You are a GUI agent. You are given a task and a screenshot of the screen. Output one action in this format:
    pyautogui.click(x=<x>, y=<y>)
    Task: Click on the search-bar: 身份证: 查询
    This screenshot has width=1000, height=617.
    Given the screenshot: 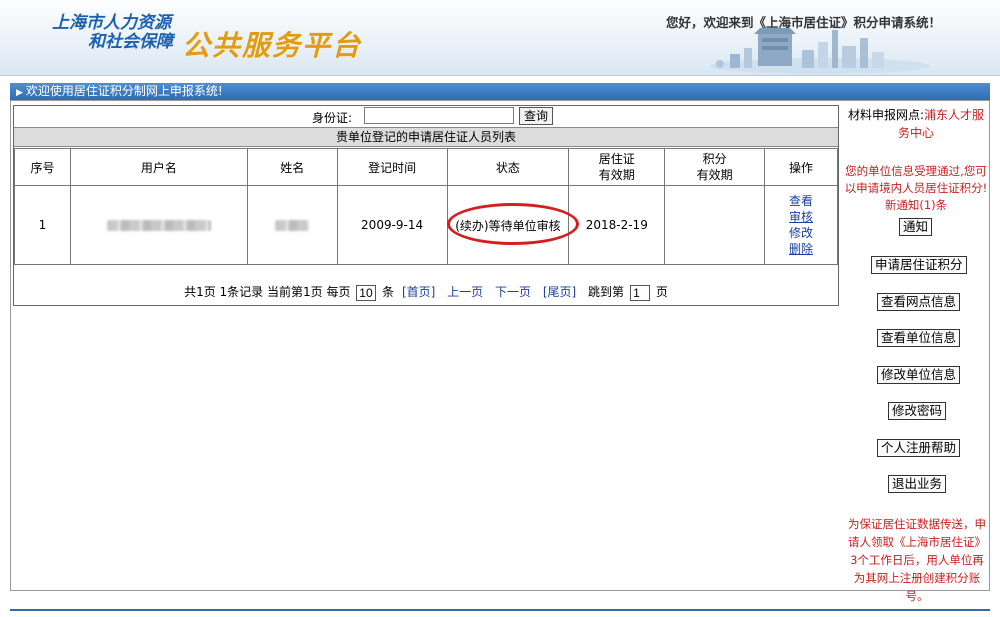 What is the action you would take?
    pyautogui.click(x=427, y=116)
    